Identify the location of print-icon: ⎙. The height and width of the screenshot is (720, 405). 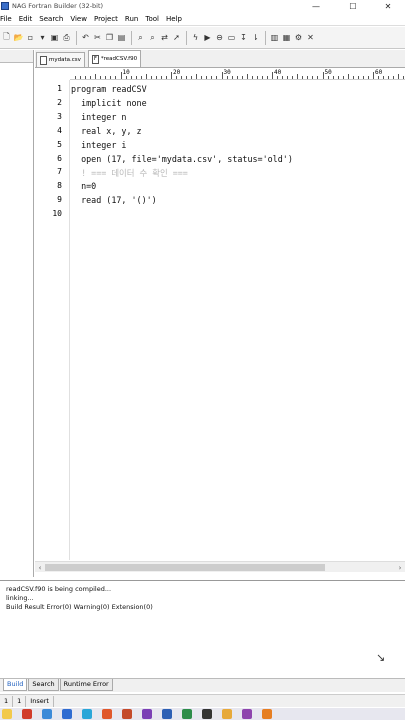
(66, 38).